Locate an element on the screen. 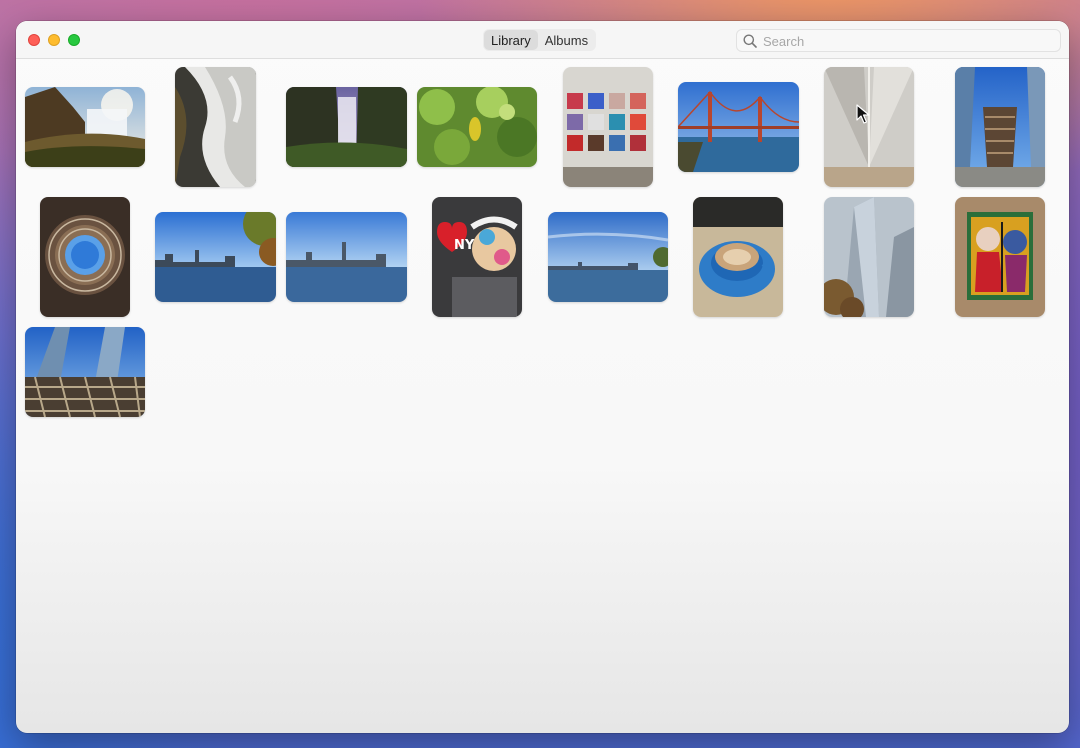 The width and height of the screenshot is (1080, 748). view-switcher: Library Albums is located at coordinates (540, 40).